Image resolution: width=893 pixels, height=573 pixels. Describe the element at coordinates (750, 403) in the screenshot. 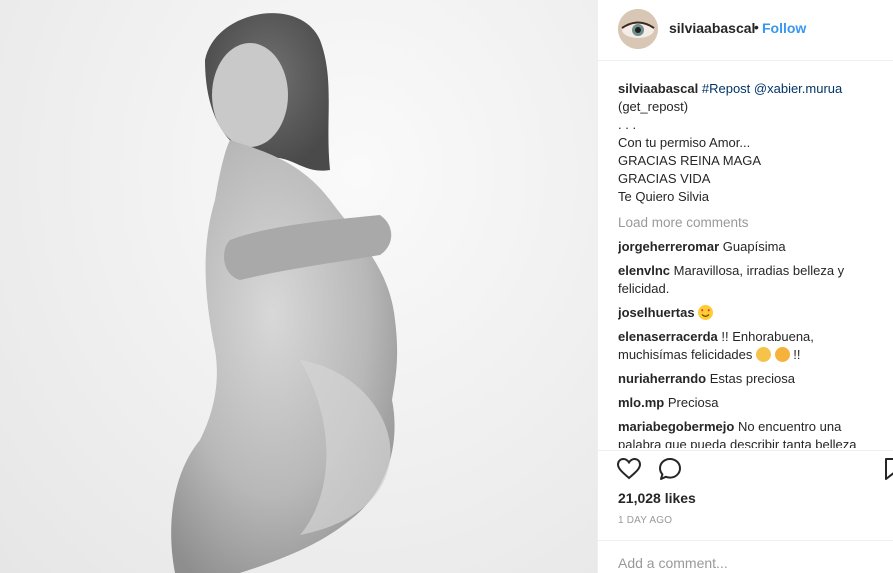

I see `comment-item: mlo.mp Preciosa` at that location.